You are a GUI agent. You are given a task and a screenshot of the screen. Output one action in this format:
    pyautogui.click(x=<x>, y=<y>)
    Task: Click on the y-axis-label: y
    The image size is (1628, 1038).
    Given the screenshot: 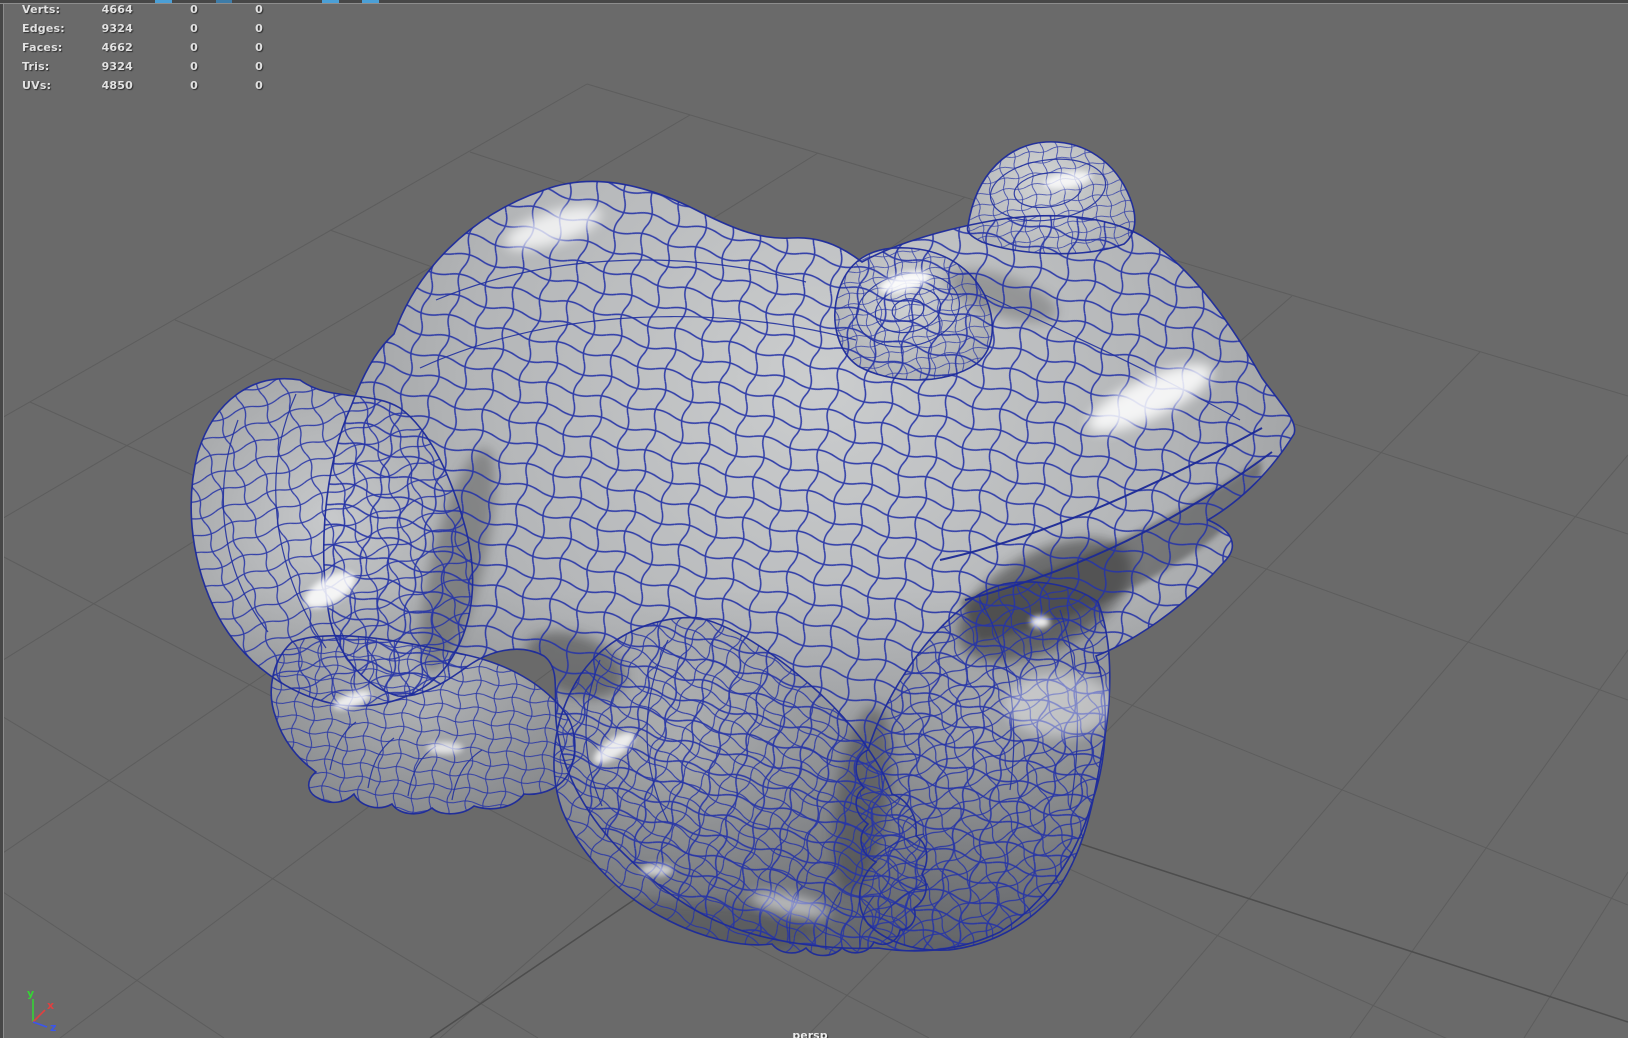 What is the action you would take?
    pyautogui.click(x=30, y=993)
    